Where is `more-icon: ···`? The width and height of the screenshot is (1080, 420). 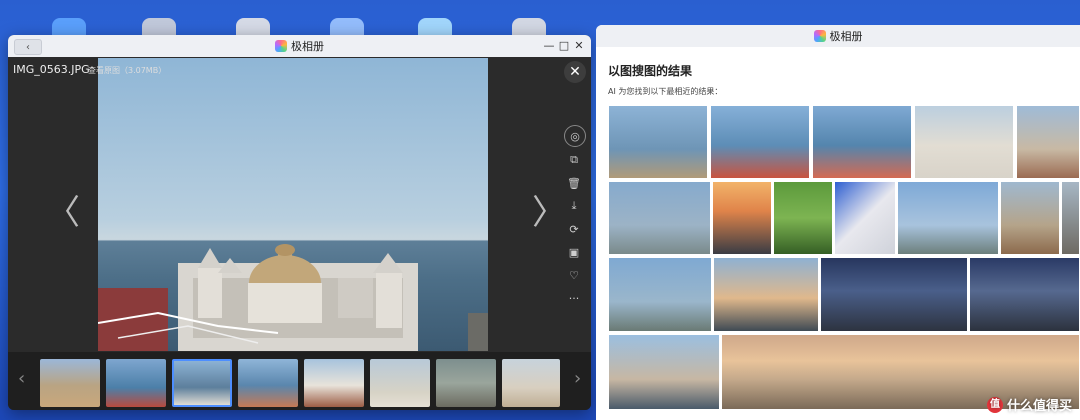 more-icon: ··· is located at coordinates (574, 298).